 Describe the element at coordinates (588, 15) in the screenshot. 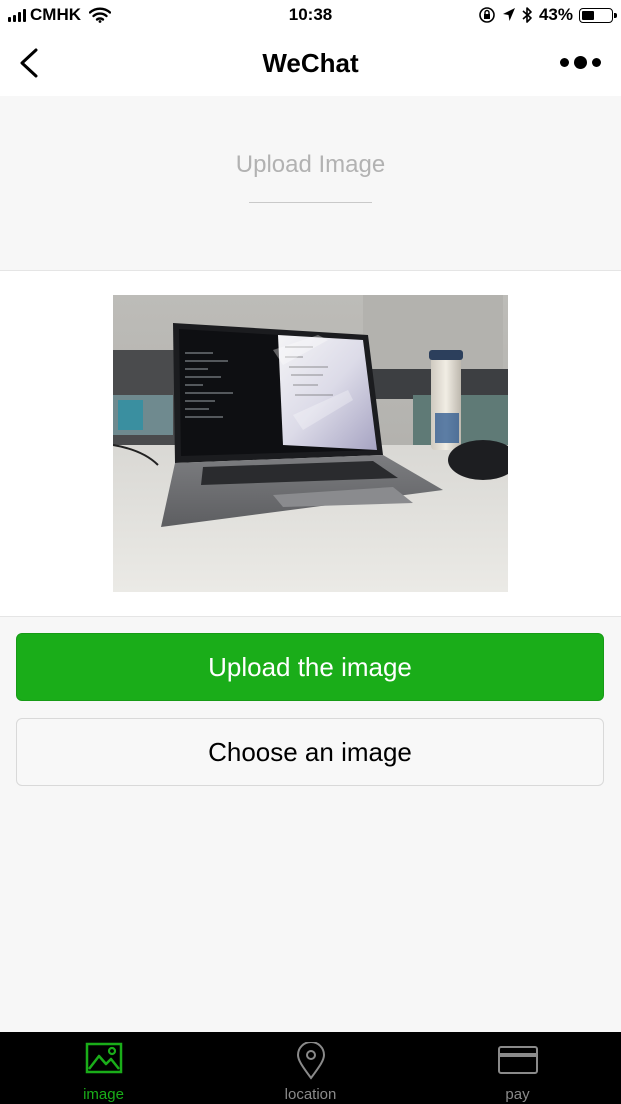

I see `battery-fill` at that location.